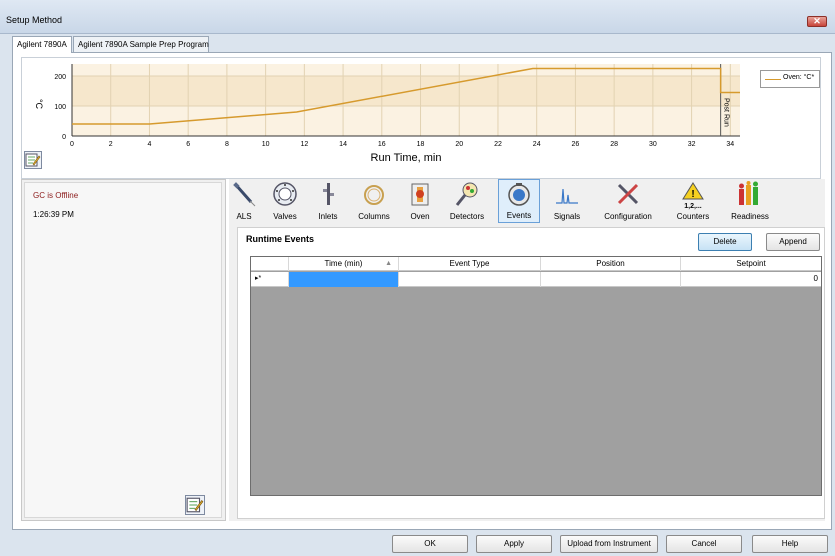 The width and height of the screenshot is (835, 556). I want to click on x-tick-label: 14, so click(343, 144).